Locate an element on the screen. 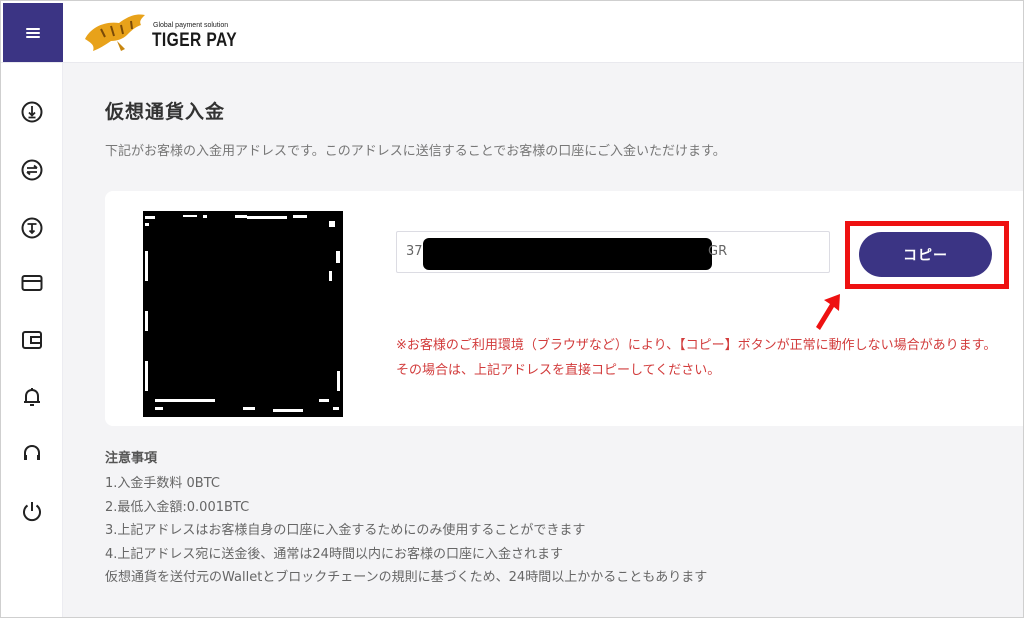  hamburger-icon is located at coordinates (33, 32).